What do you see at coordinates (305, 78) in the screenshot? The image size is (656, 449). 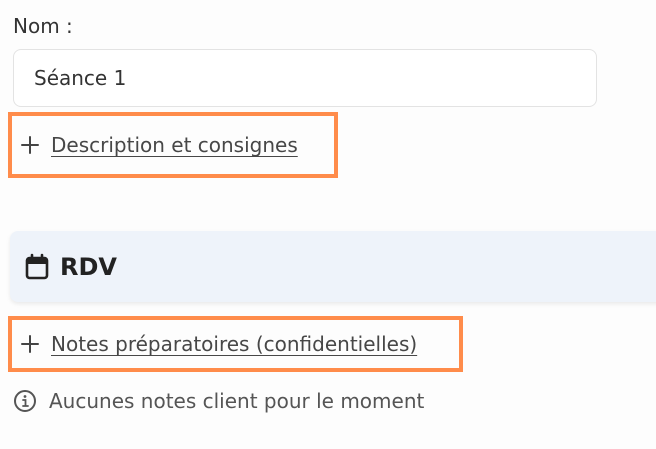 I see `name-input` at bounding box center [305, 78].